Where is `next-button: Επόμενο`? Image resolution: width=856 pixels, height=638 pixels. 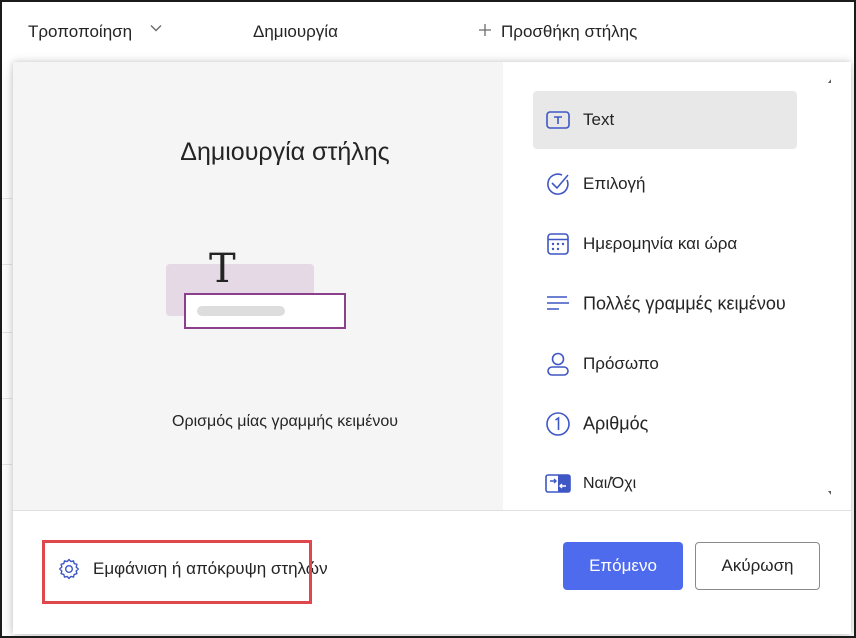 next-button: Επόμενο is located at coordinates (623, 566).